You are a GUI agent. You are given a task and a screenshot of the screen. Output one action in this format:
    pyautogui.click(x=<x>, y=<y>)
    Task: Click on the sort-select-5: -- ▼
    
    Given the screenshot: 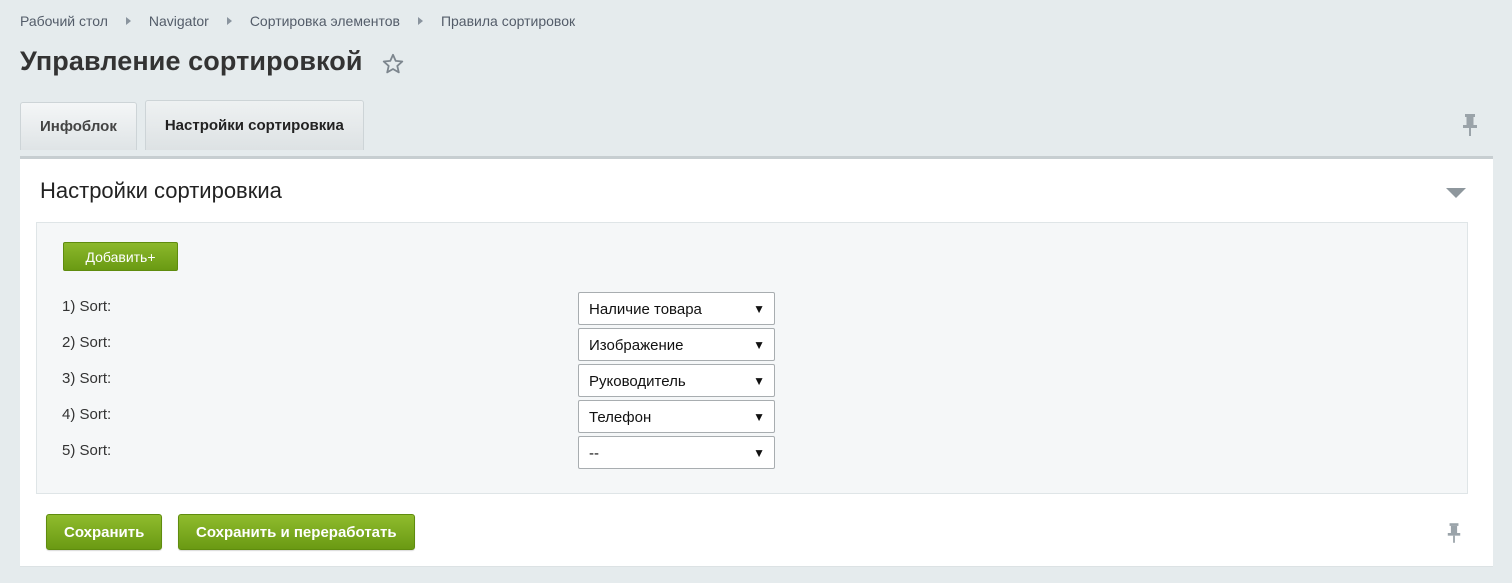 What is the action you would take?
    pyautogui.click(x=676, y=452)
    